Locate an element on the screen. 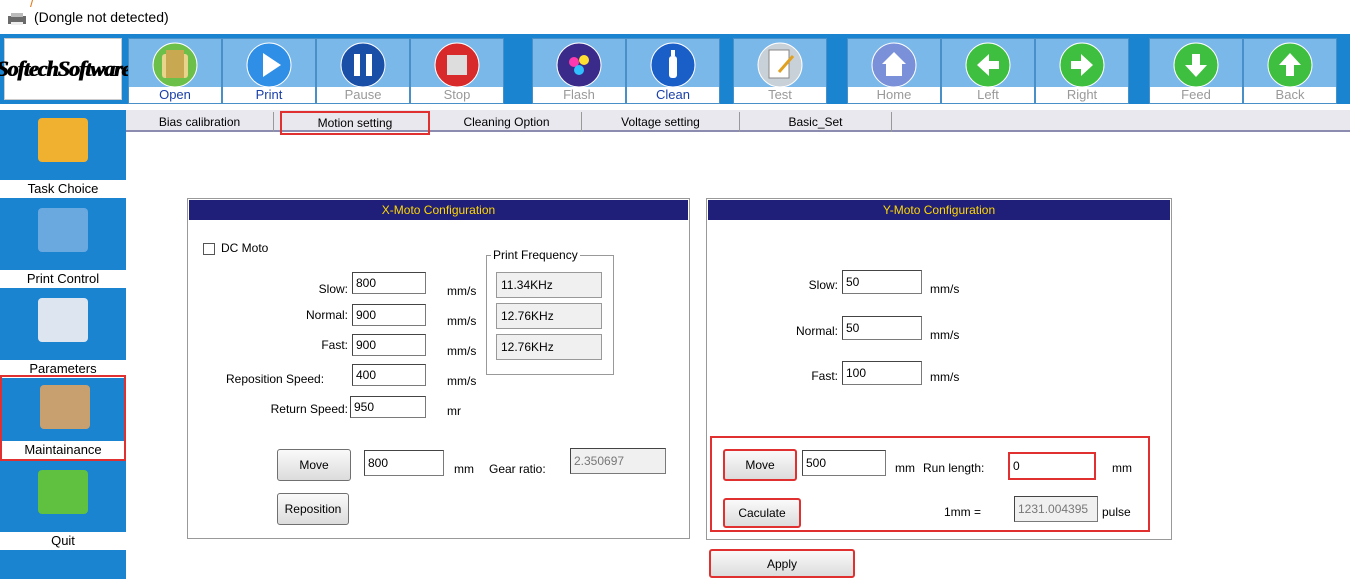 This screenshot has height=579, width=1350. y-normal-unit: mm/s is located at coordinates (945, 335).